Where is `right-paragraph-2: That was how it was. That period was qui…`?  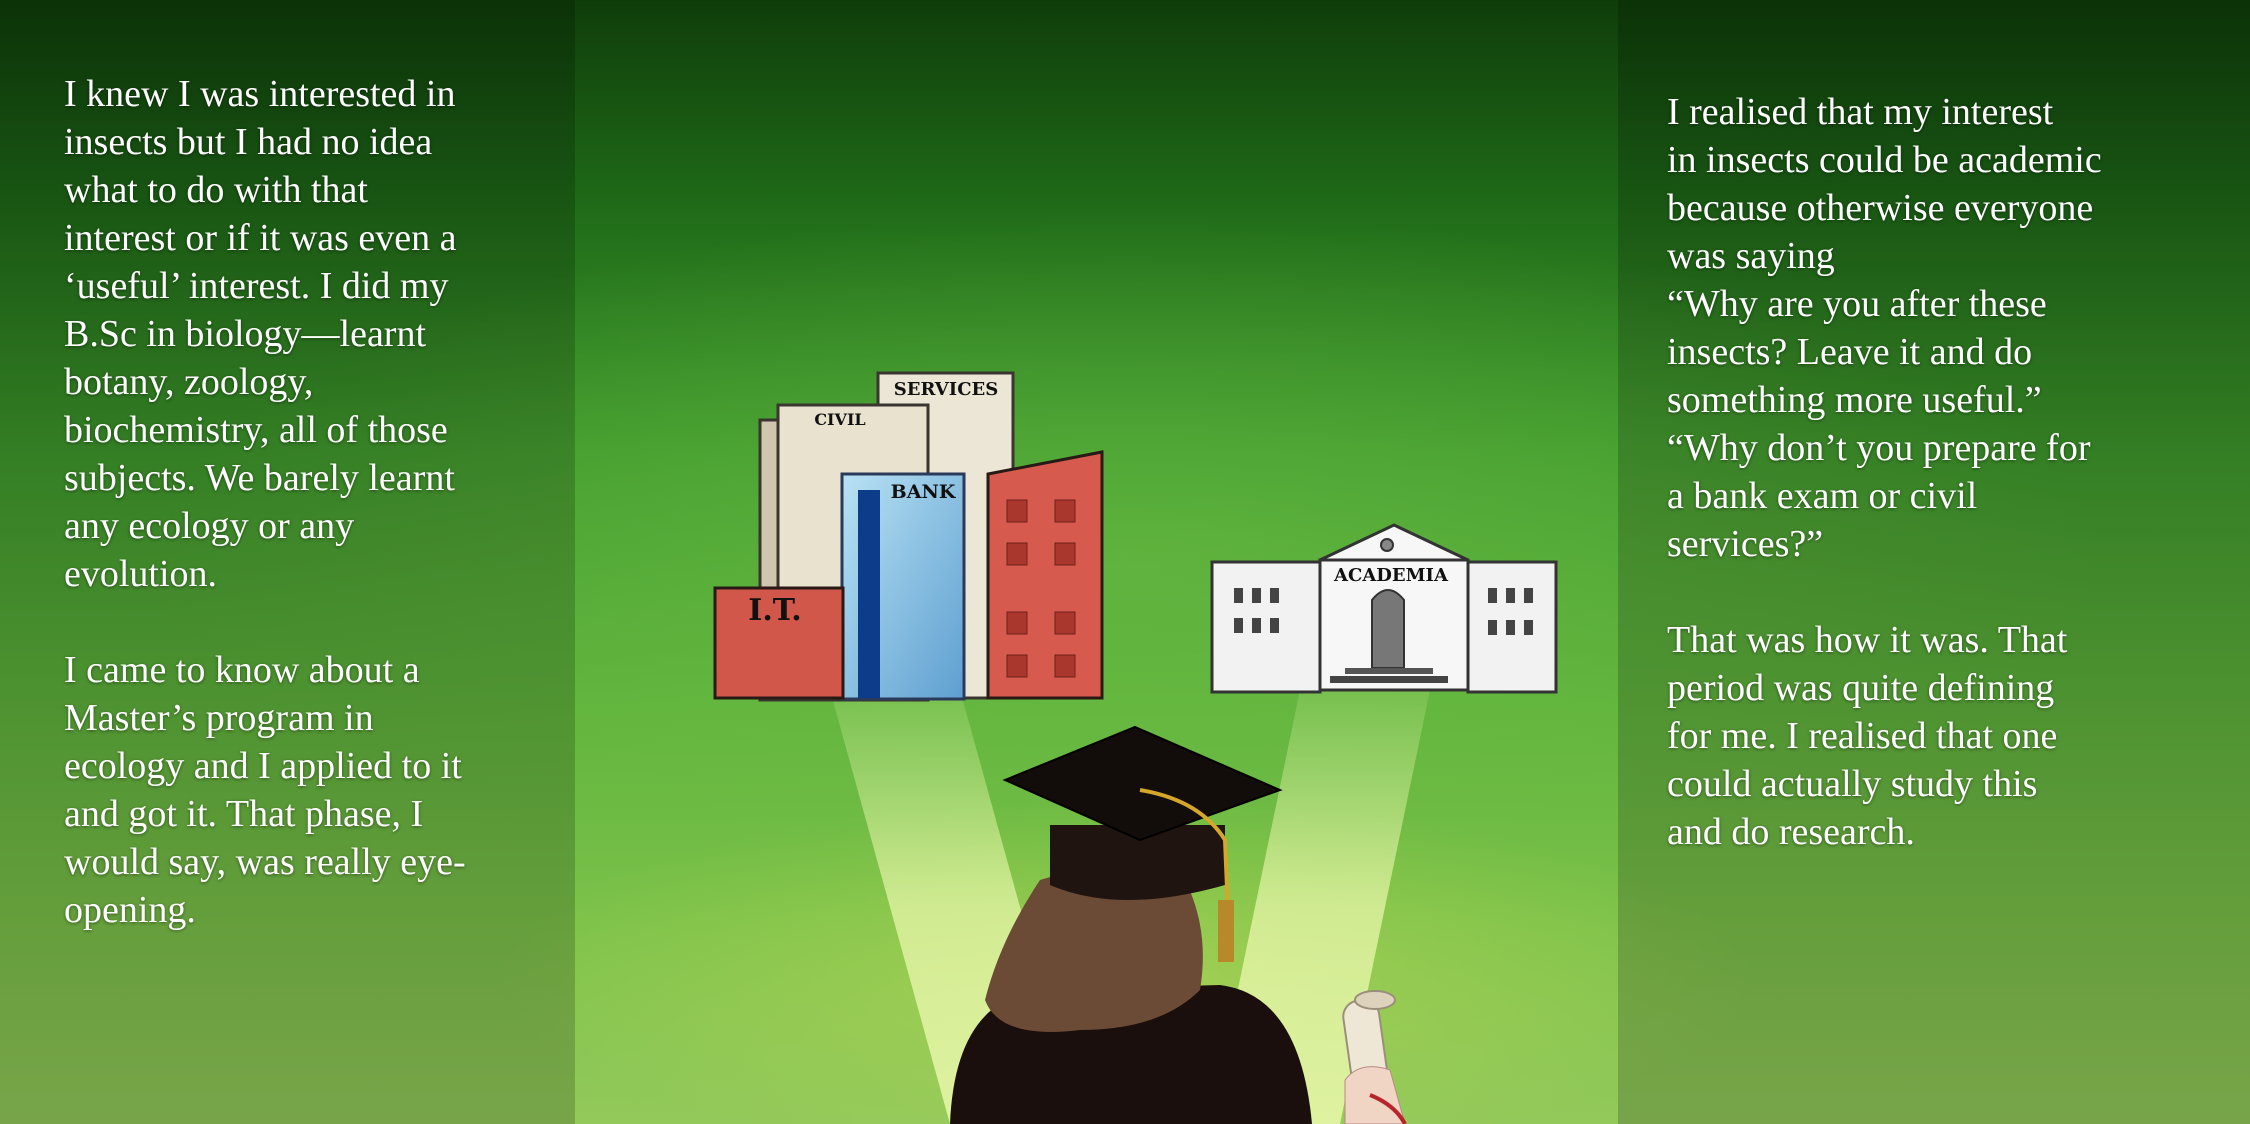
right-paragraph-2: That was how it was. That period was qui… is located at coordinates (1867, 736).